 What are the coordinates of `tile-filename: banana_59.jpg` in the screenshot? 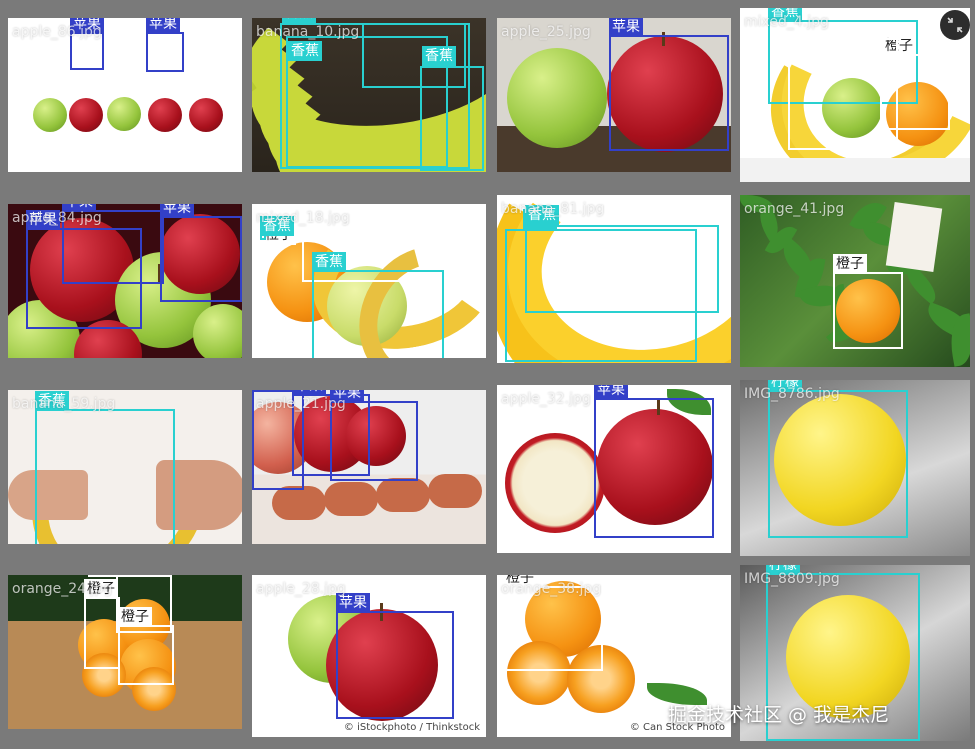 It's located at (64, 404).